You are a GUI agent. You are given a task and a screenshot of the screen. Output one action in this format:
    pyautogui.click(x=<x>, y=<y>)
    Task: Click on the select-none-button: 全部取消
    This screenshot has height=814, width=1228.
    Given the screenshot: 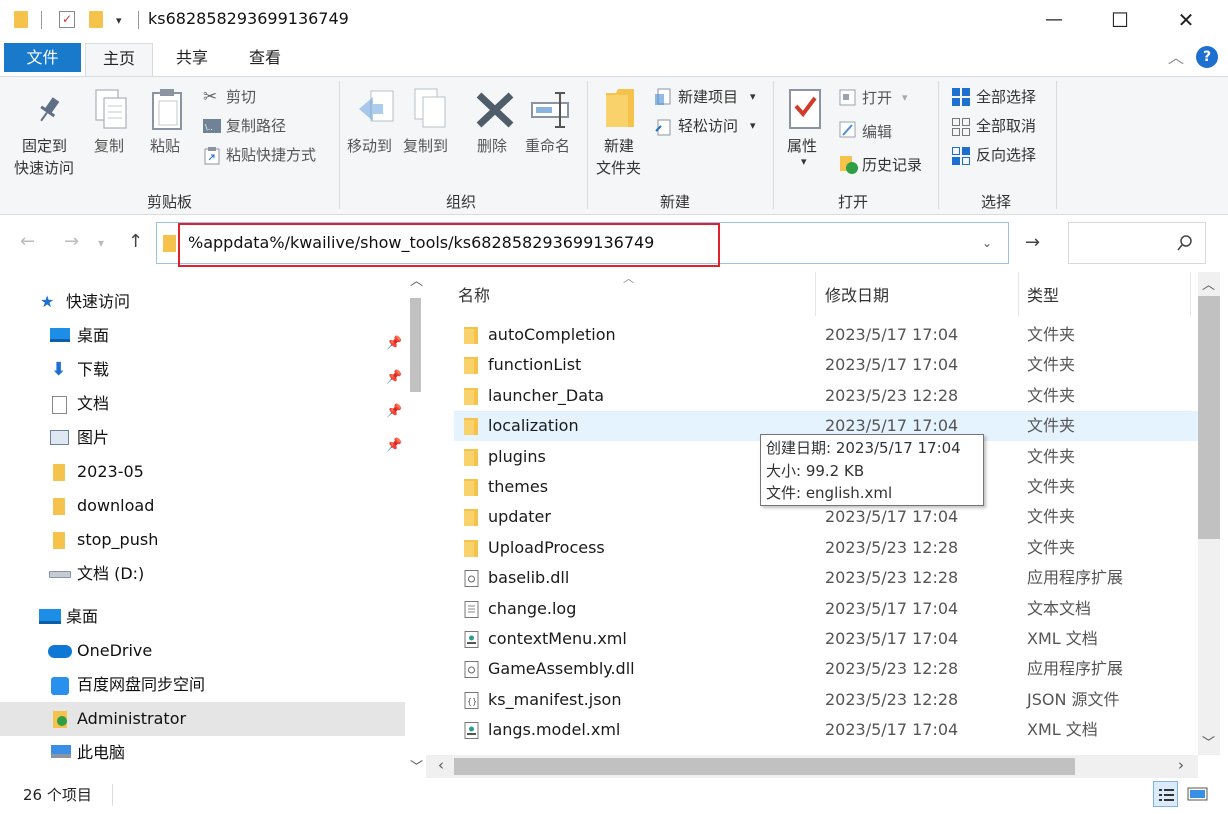 What is the action you would take?
    pyautogui.click(x=1006, y=126)
    